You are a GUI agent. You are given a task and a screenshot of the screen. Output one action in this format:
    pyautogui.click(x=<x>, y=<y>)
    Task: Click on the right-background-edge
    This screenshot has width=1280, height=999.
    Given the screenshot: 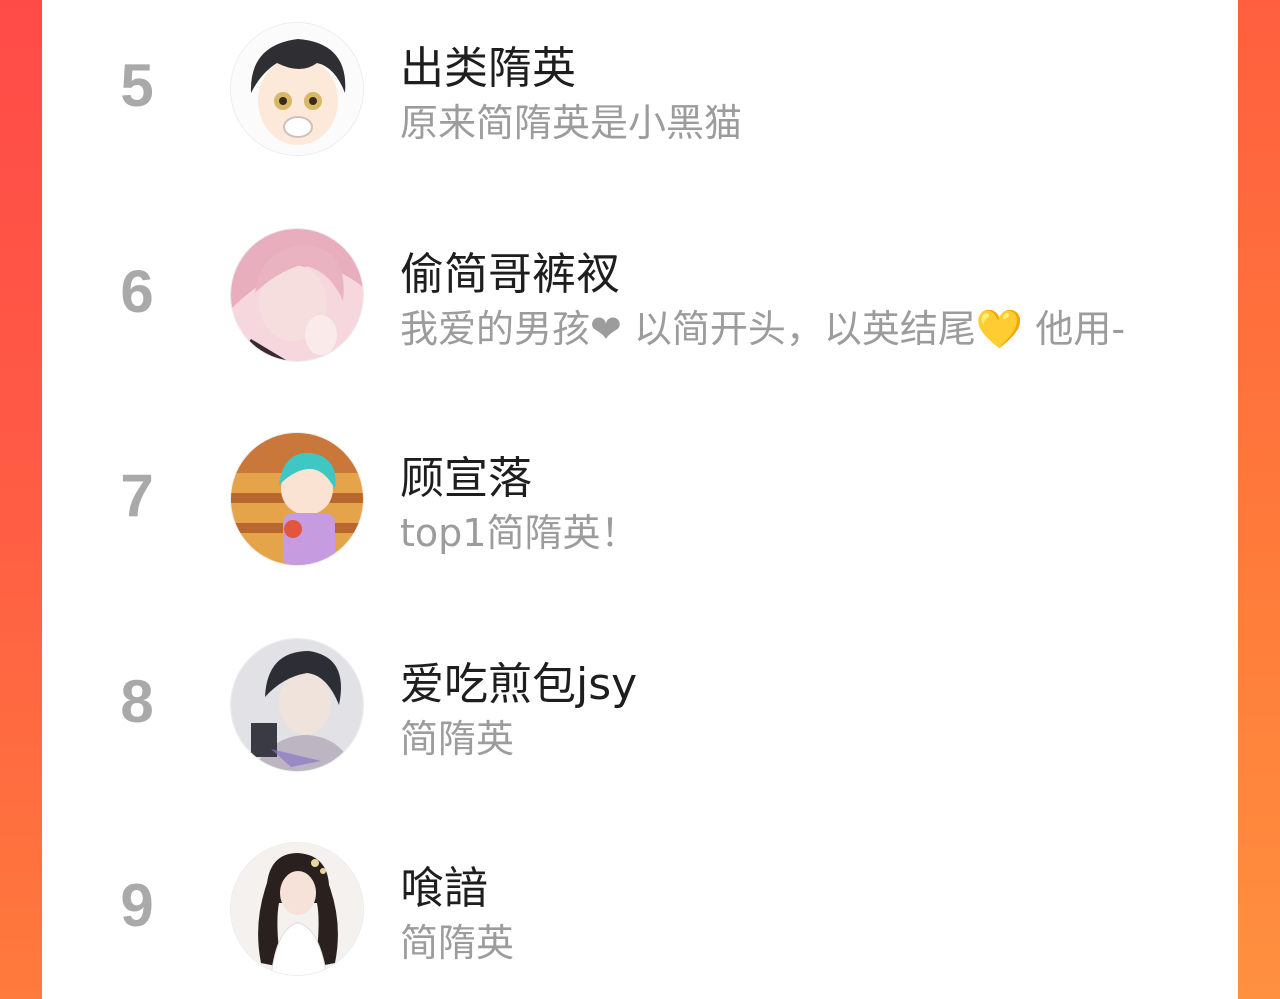 What is the action you would take?
    pyautogui.click(x=1259, y=499)
    